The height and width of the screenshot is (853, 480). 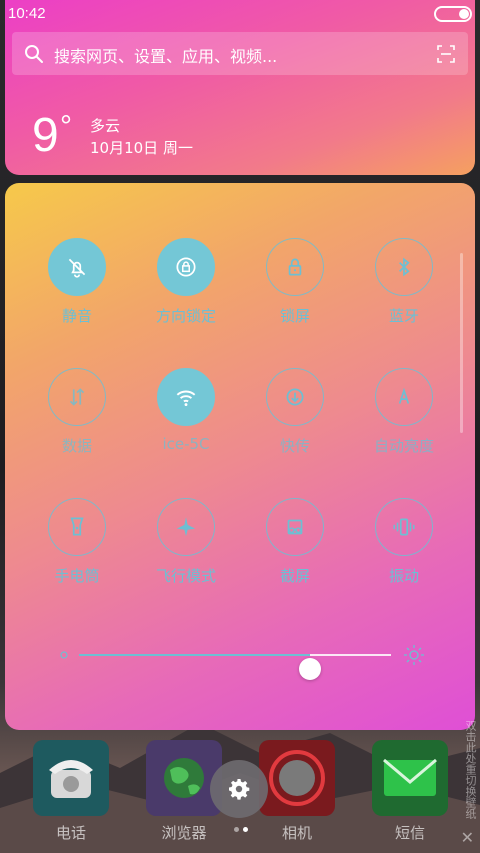 I want to click on panel-scroll-indicator, so click(x=461, y=343).